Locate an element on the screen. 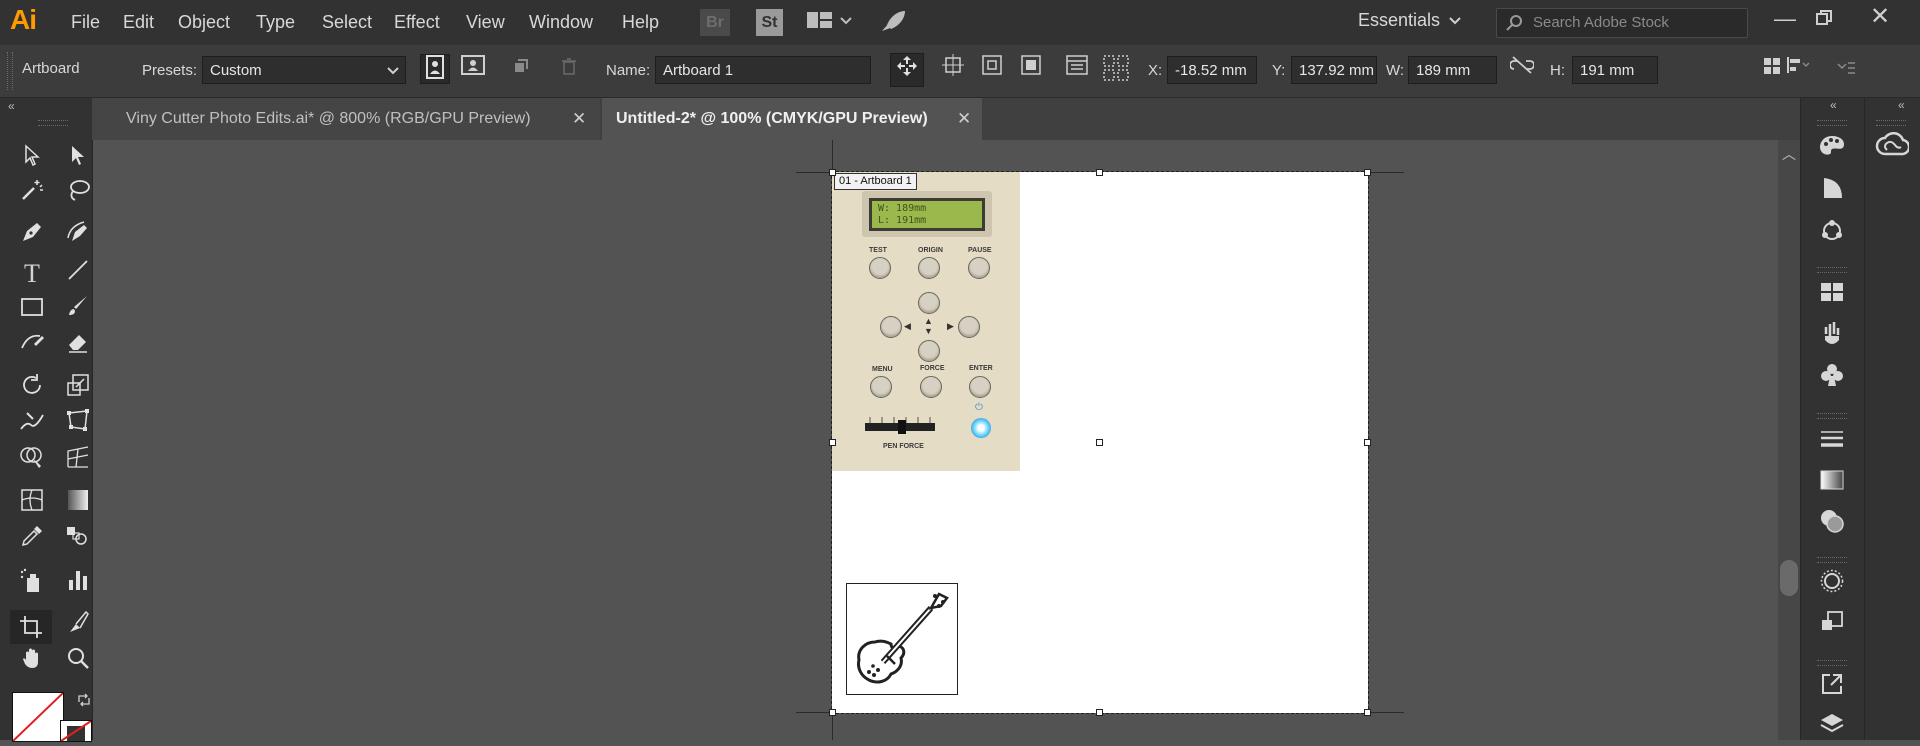 The image size is (1920, 746). workspace-switcher: Essentials is located at coordinates (1399, 20).